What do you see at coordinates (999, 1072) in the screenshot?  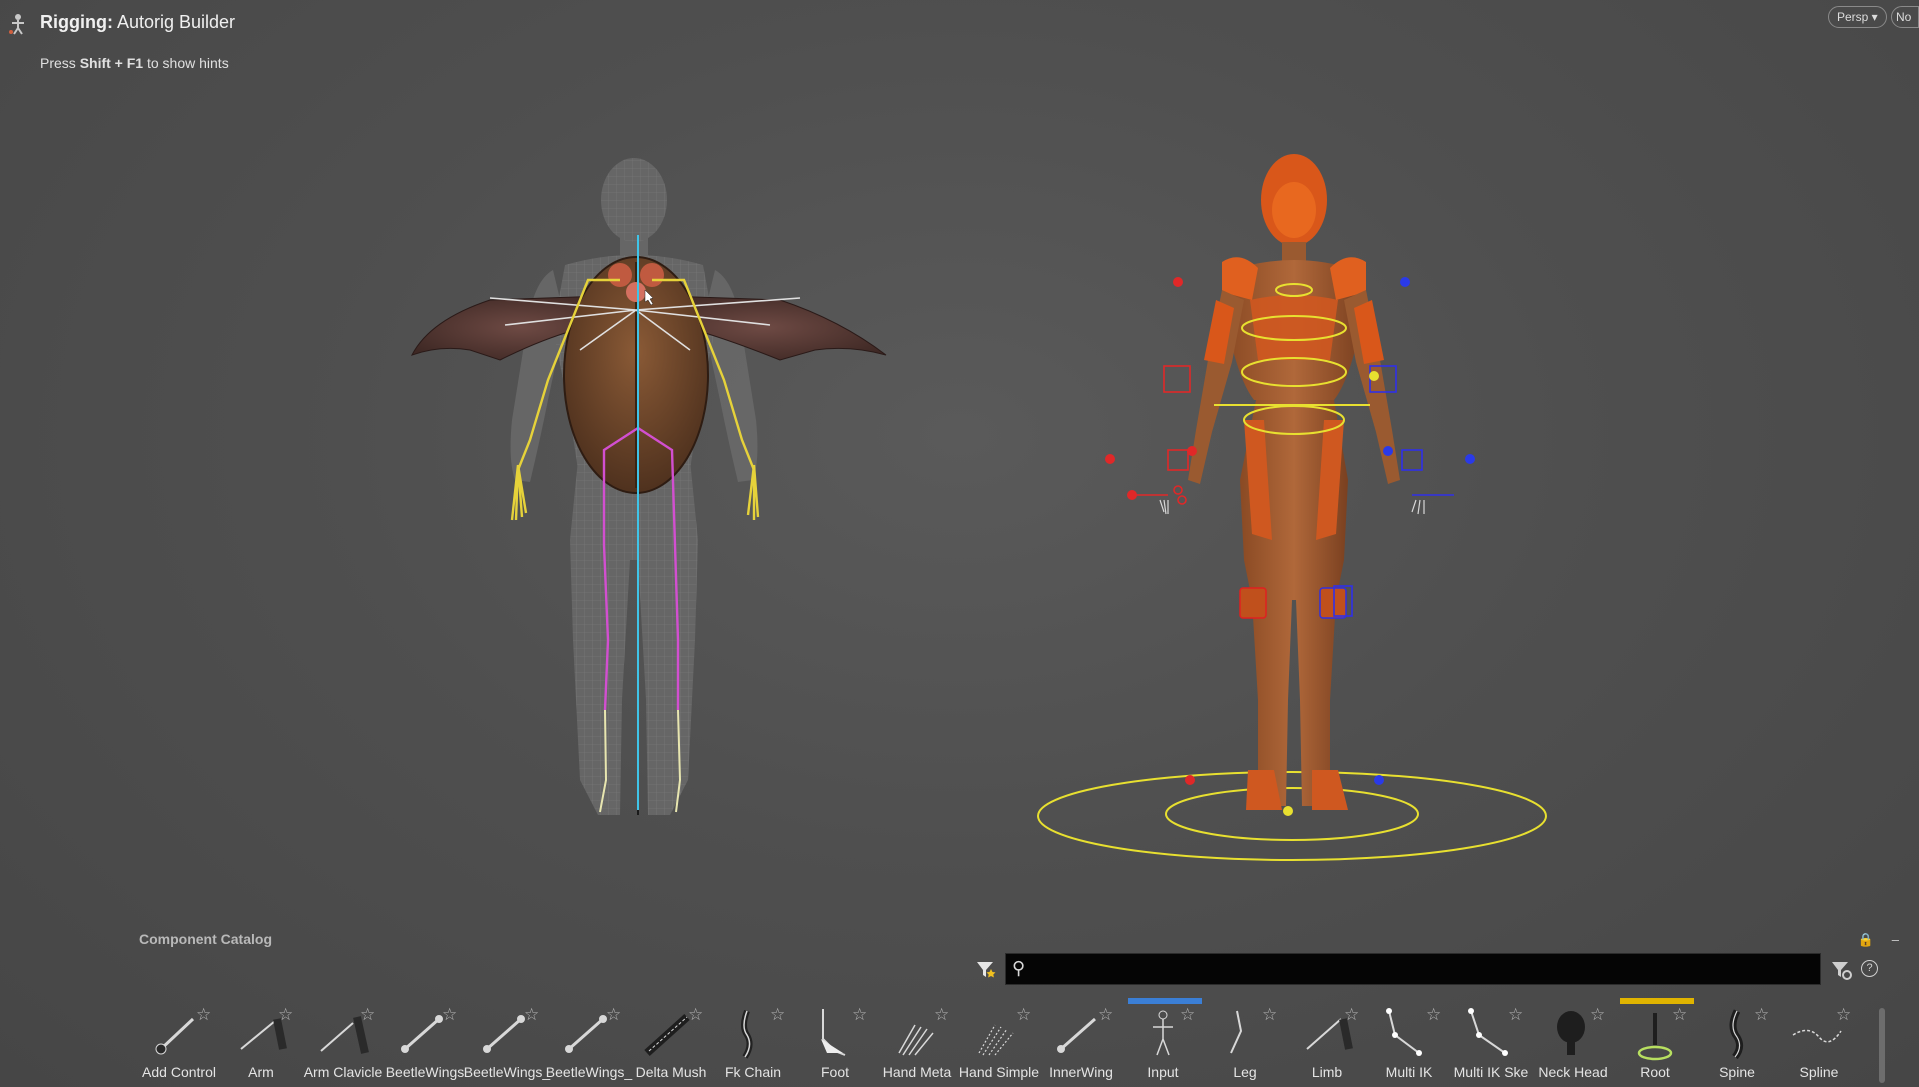 I see `catalog-item-label: Hand Simple` at bounding box center [999, 1072].